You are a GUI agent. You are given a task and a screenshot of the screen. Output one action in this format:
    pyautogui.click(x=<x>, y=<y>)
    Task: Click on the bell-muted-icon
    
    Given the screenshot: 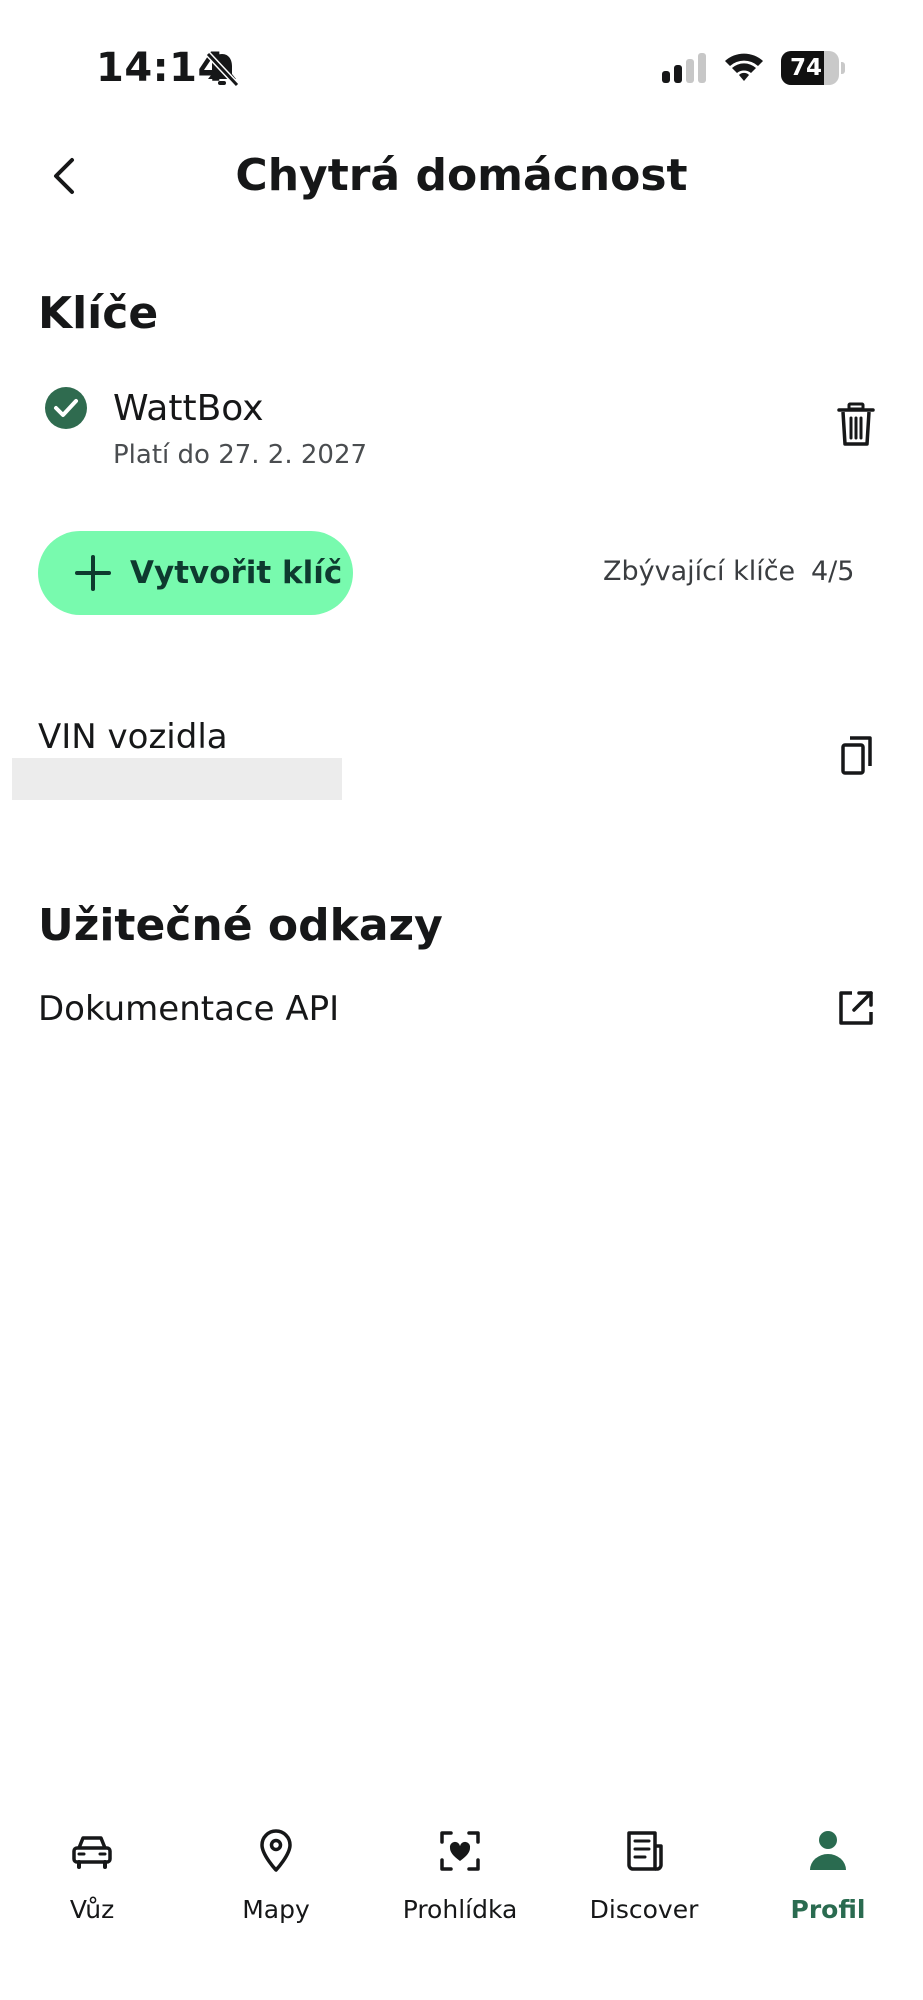 What is the action you would take?
    pyautogui.click(x=222, y=69)
    